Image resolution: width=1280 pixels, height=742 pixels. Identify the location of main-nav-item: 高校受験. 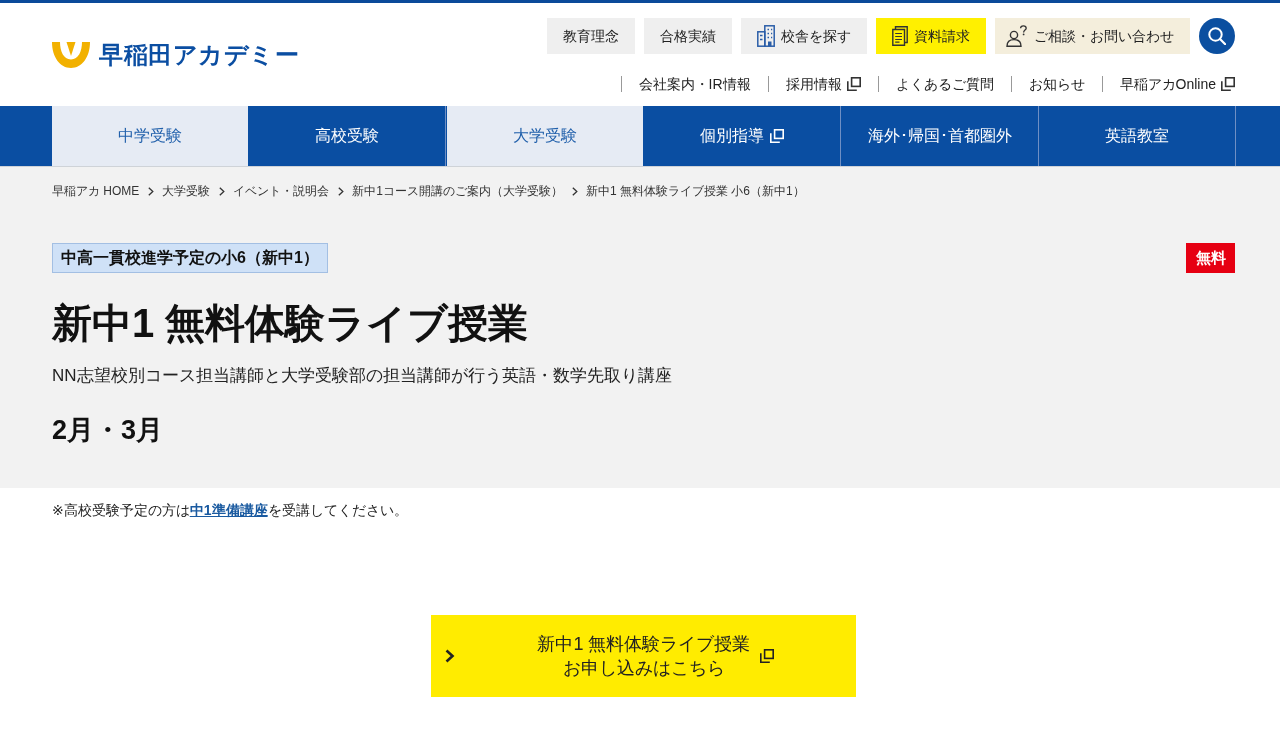
(347, 136).